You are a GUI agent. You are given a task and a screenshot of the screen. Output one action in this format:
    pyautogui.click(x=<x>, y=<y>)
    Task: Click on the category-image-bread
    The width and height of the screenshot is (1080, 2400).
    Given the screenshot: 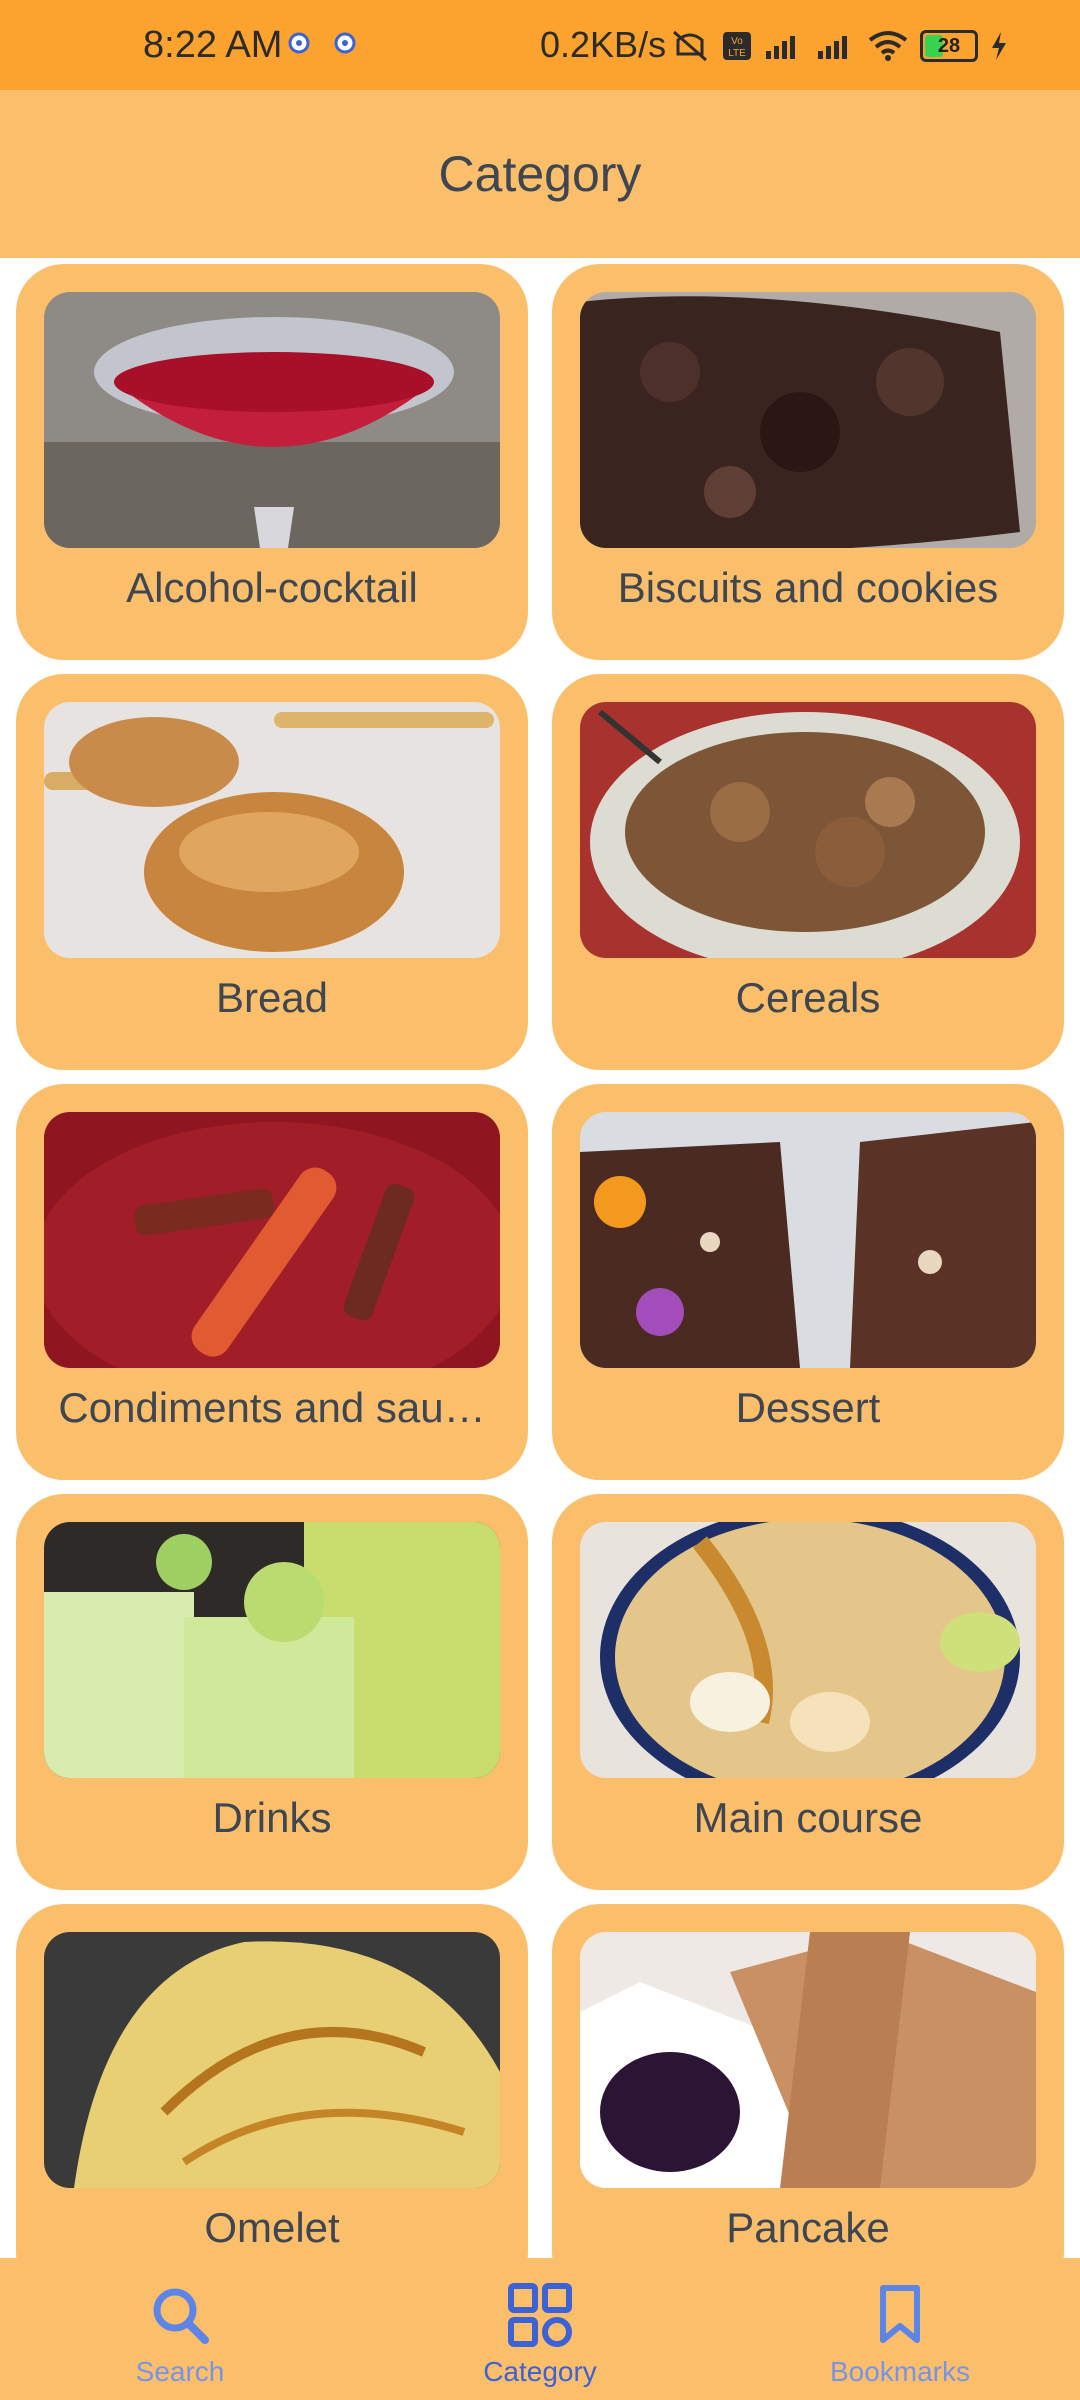 What is the action you would take?
    pyautogui.click(x=272, y=830)
    